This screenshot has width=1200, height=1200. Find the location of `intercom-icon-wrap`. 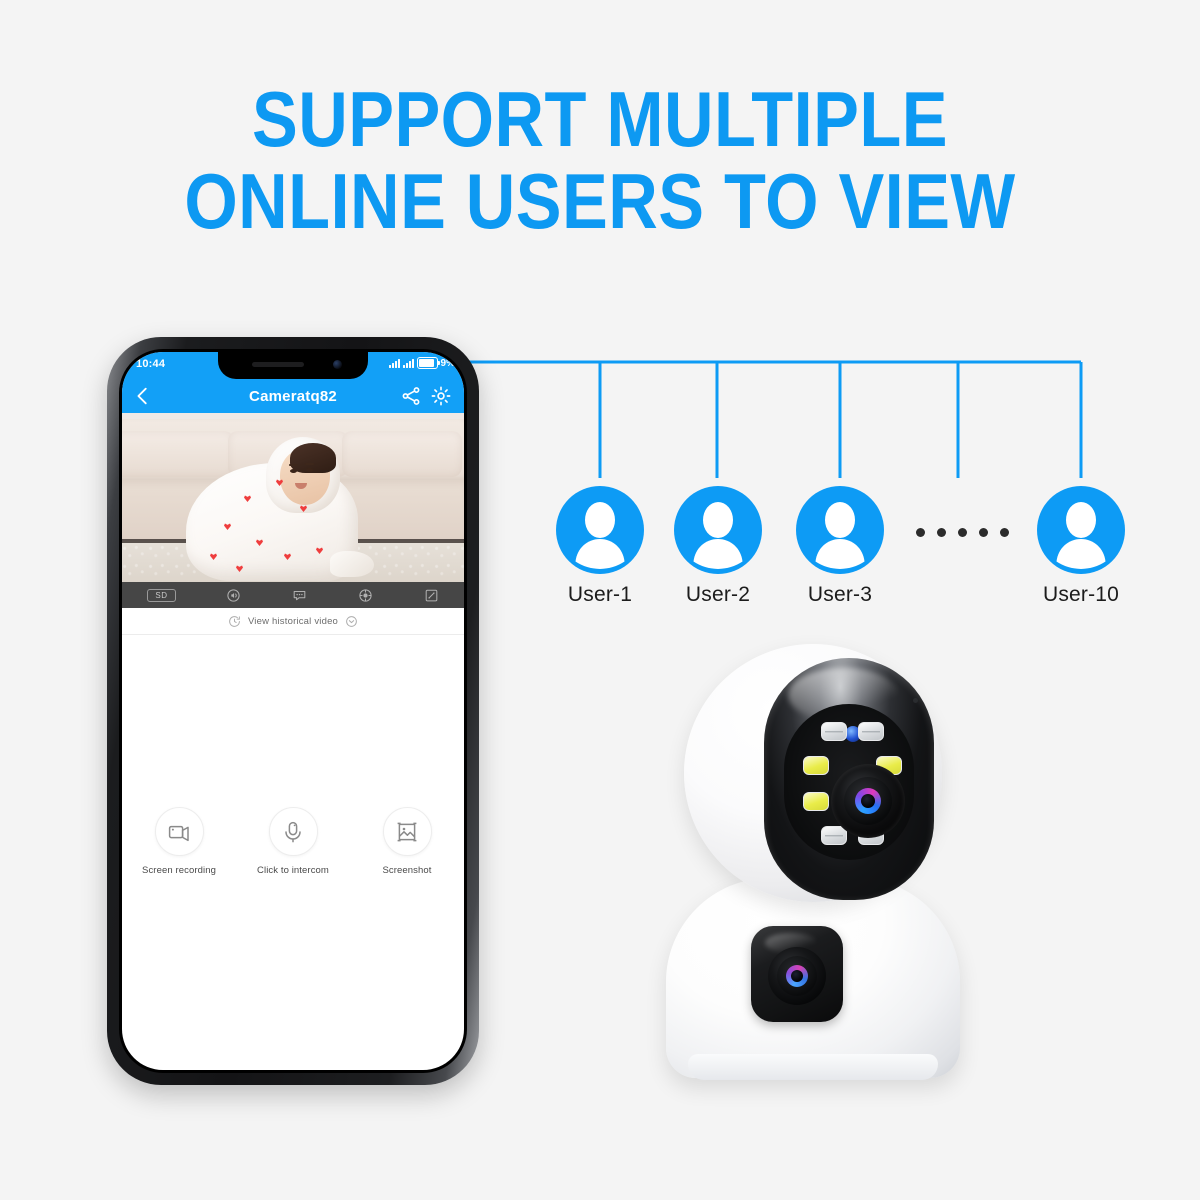

intercom-icon-wrap is located at coordinates (293, 831).